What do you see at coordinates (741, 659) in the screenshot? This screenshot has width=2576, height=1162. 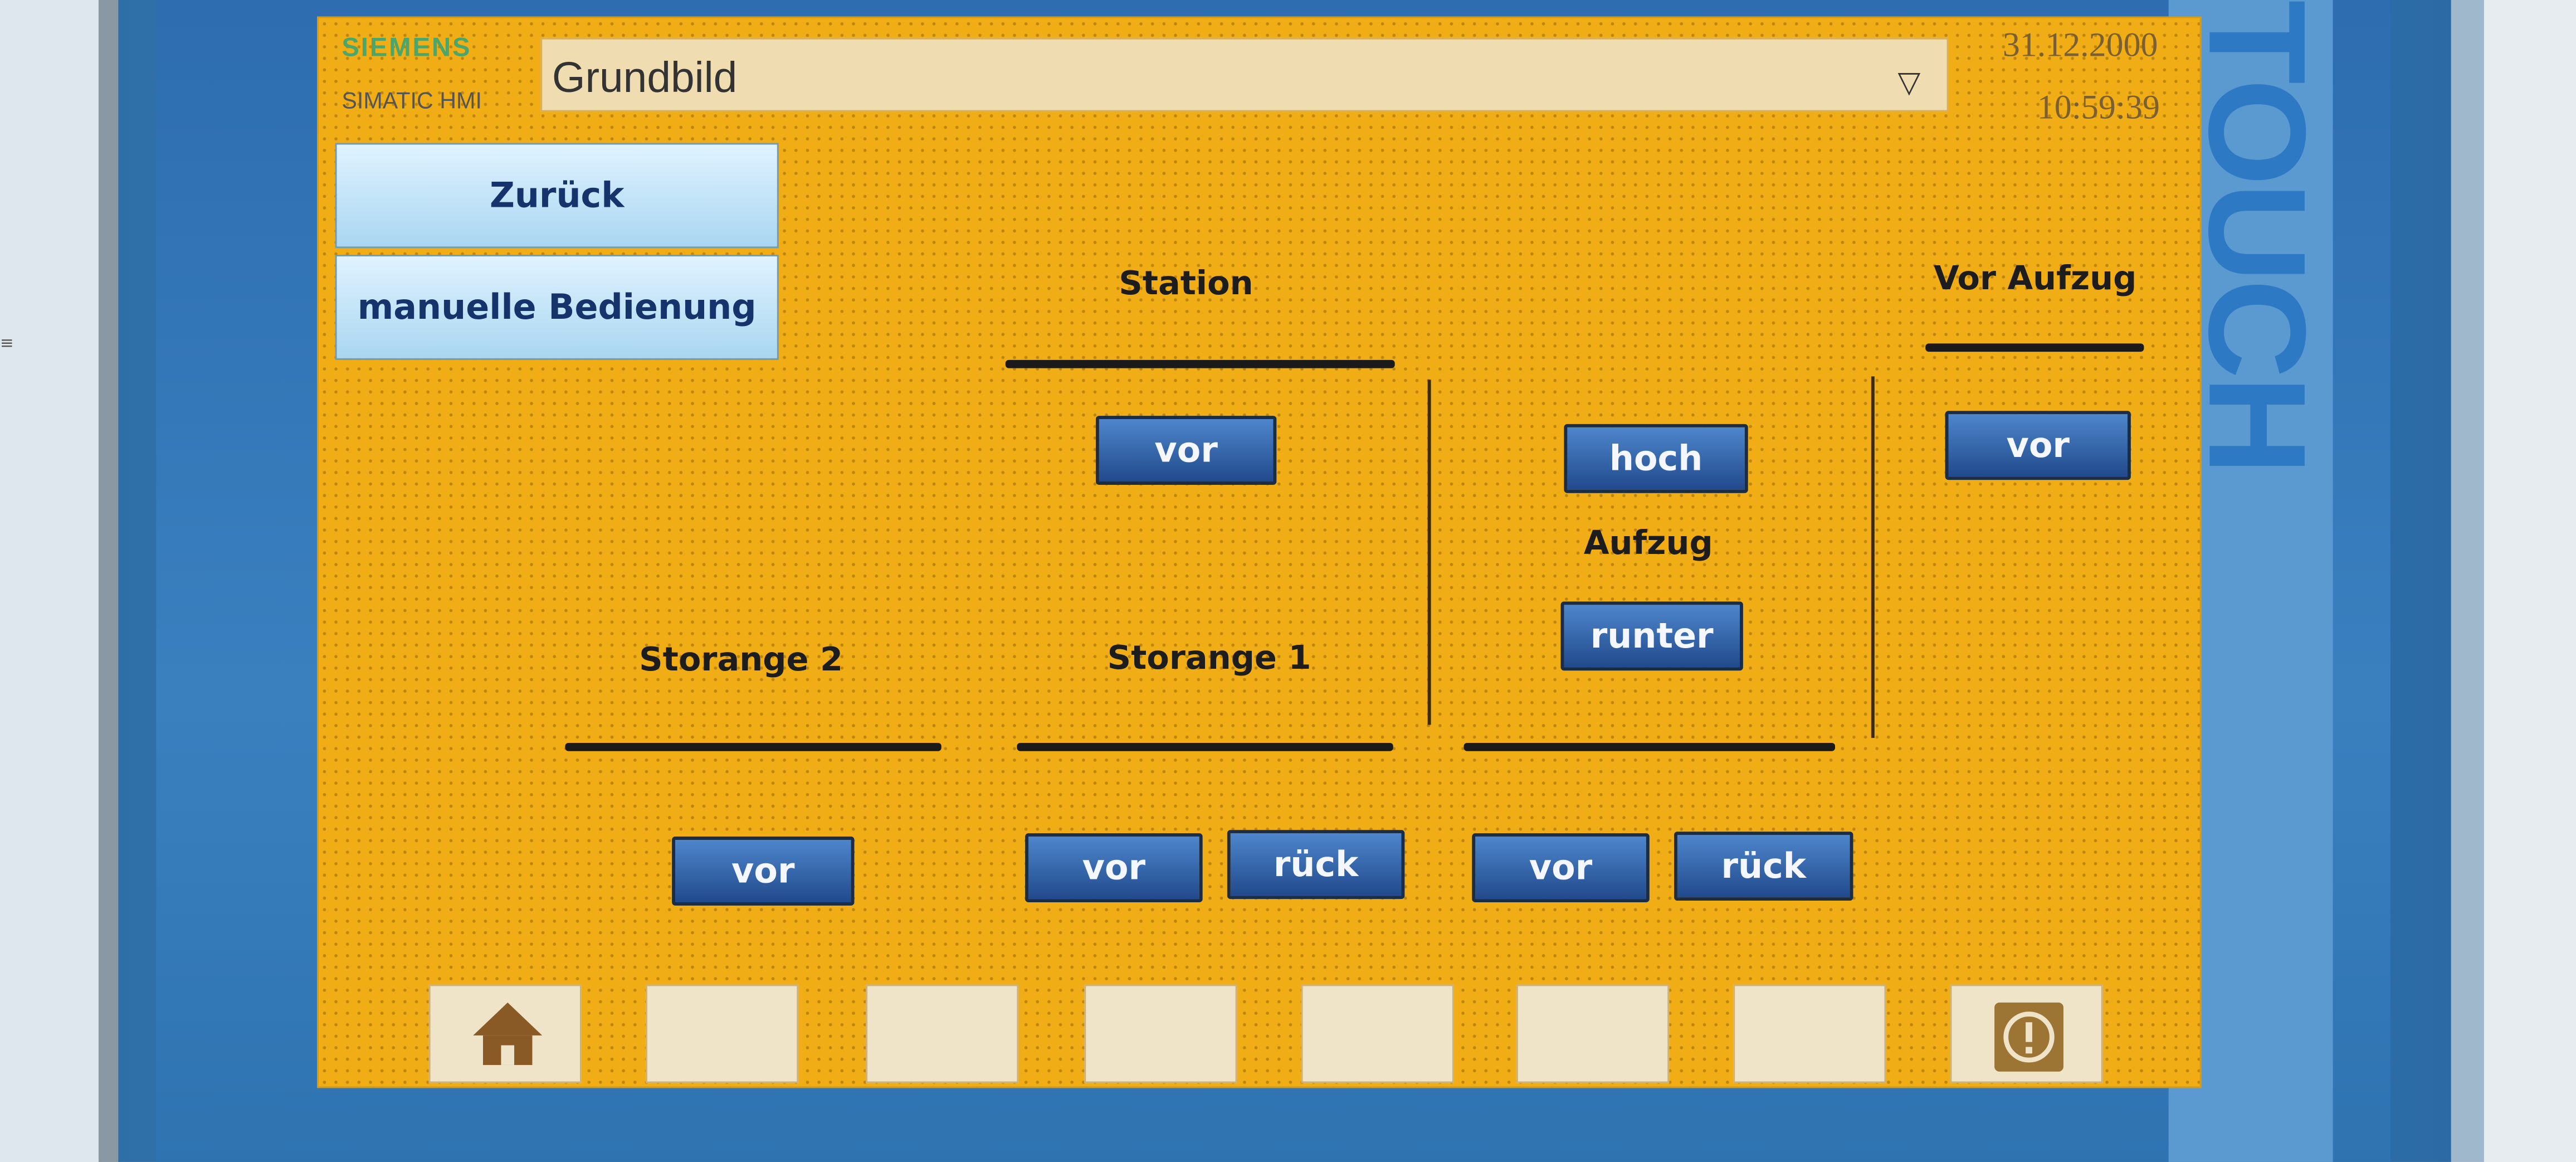 I see `storange2-title: Storange 2` at bounding box center [741, 659].